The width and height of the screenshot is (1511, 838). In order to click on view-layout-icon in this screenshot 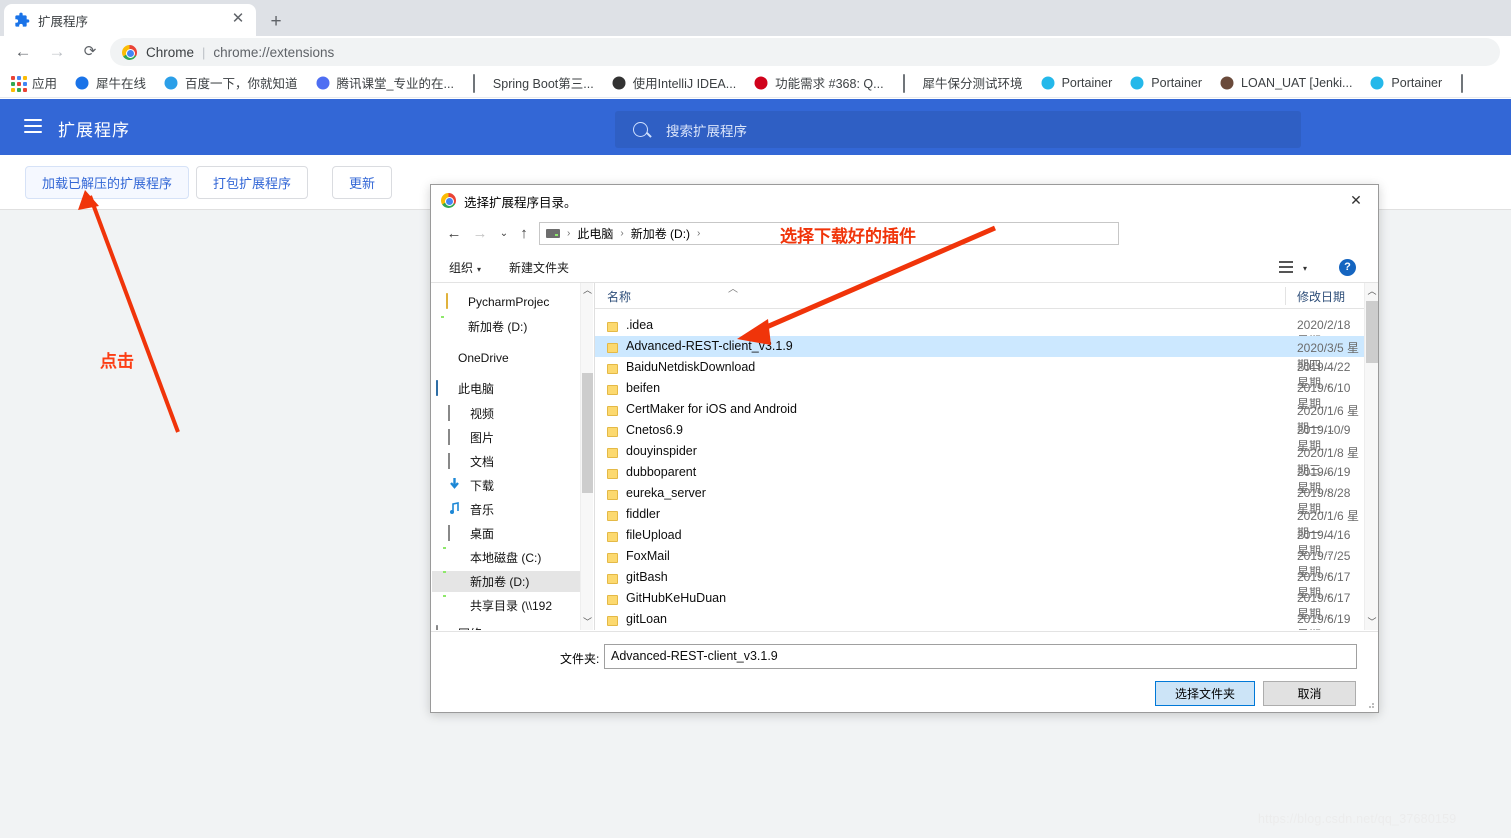, I will do `click(1286, 267)`.